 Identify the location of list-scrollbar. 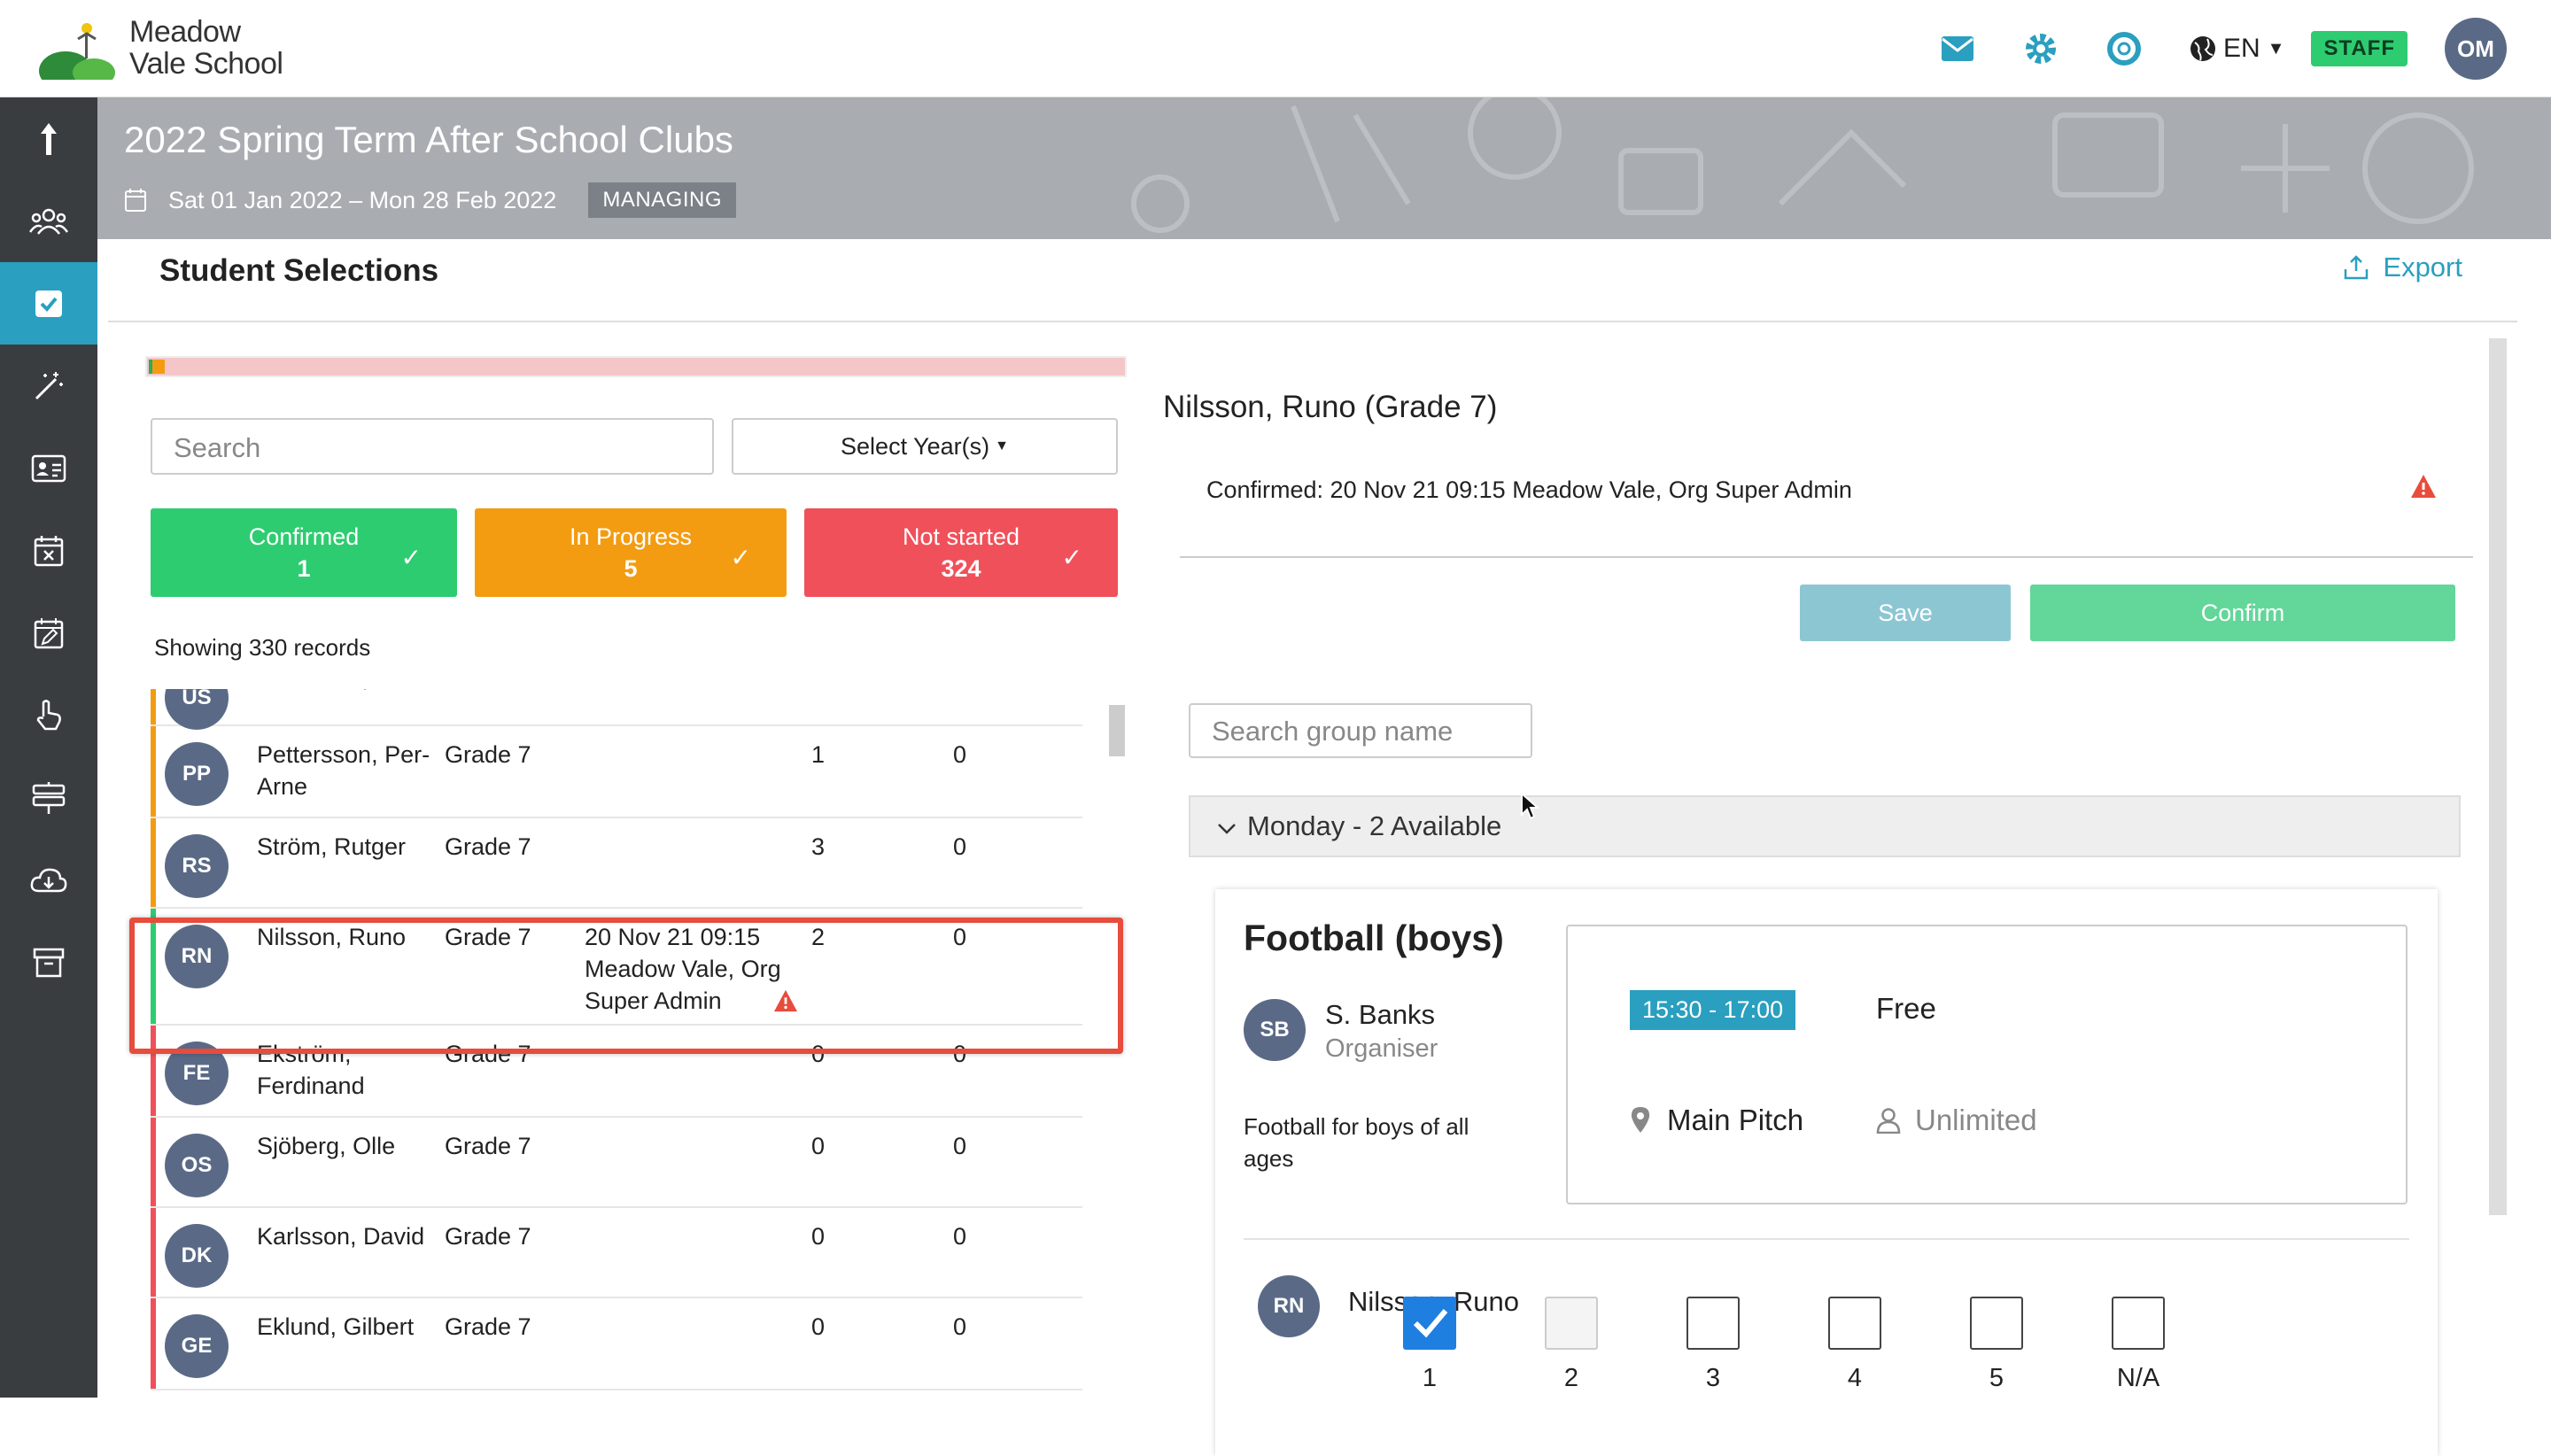
(1117, 730).